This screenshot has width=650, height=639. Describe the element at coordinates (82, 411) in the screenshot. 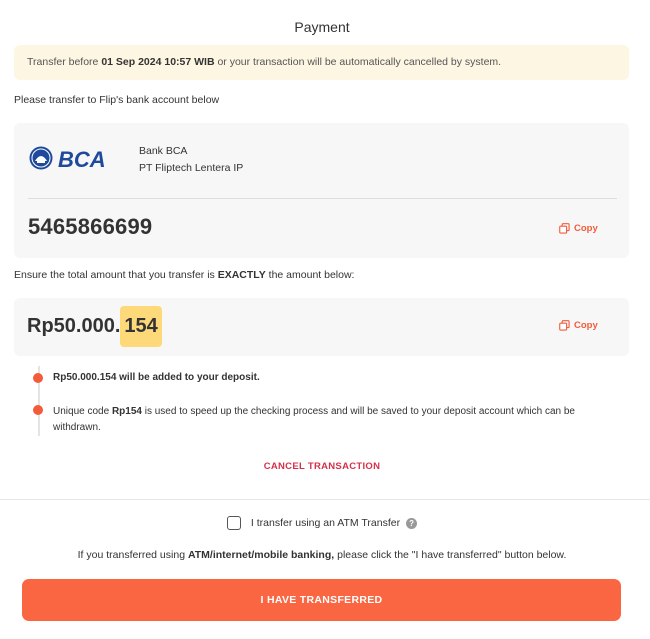

I see `note2-prefix: Unique code` at that location.